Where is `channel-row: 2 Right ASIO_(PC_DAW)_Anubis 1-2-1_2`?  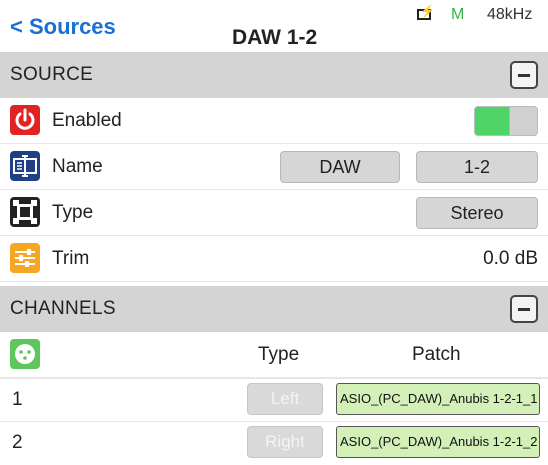 channel-row: 2 Right ASIO_(PC_DAW)_Anubis 1-2-1_2 is located at coordinates (274, 441).